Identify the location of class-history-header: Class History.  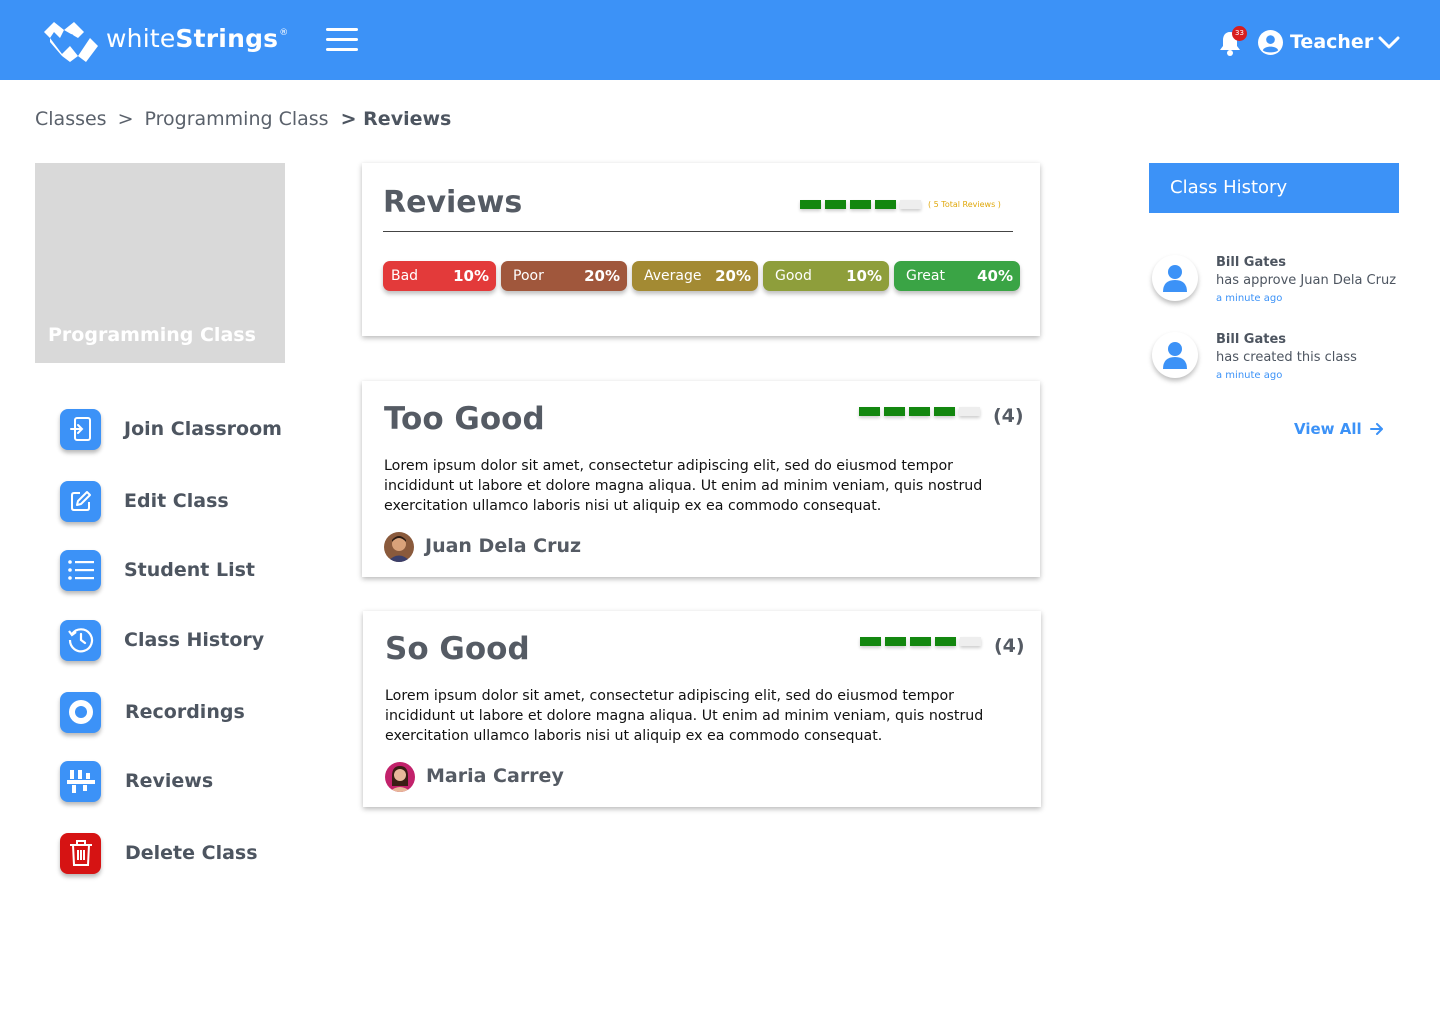
(1274, 188).